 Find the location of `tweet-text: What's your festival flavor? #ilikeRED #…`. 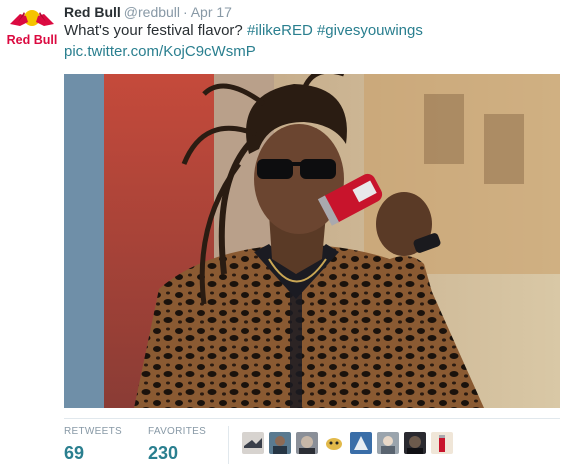

tweet-text: What's your festival flavor? #ilikeRED #… is located at coordinates (314, 41).